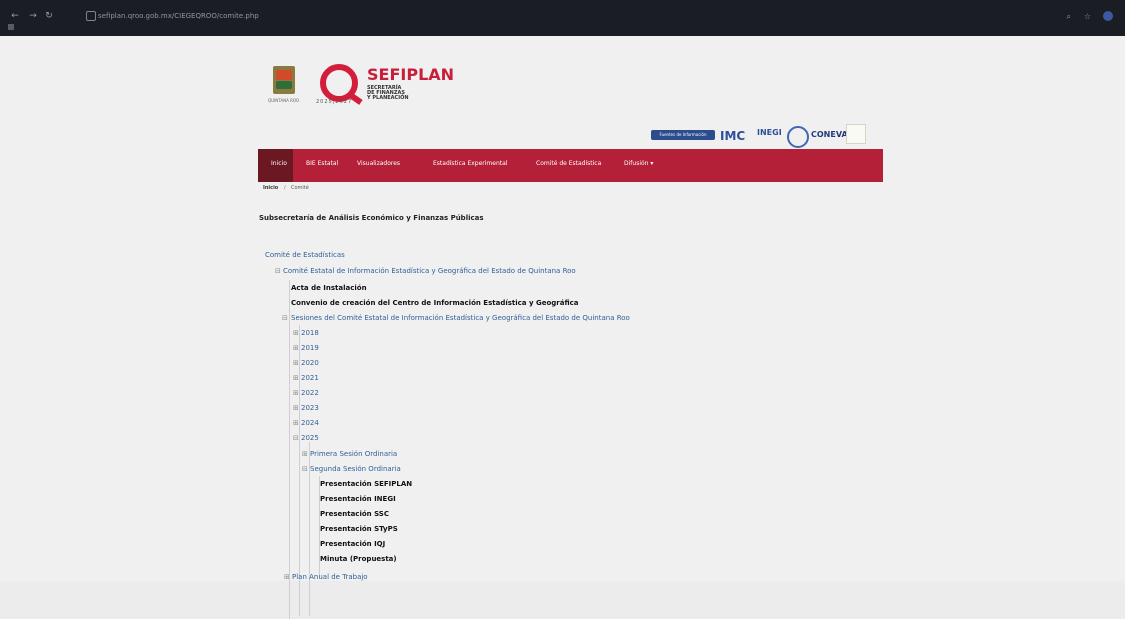  Describe the element at coordinates (49, 16) in the screenshot. I see `reload-icon: ↻` at that location.